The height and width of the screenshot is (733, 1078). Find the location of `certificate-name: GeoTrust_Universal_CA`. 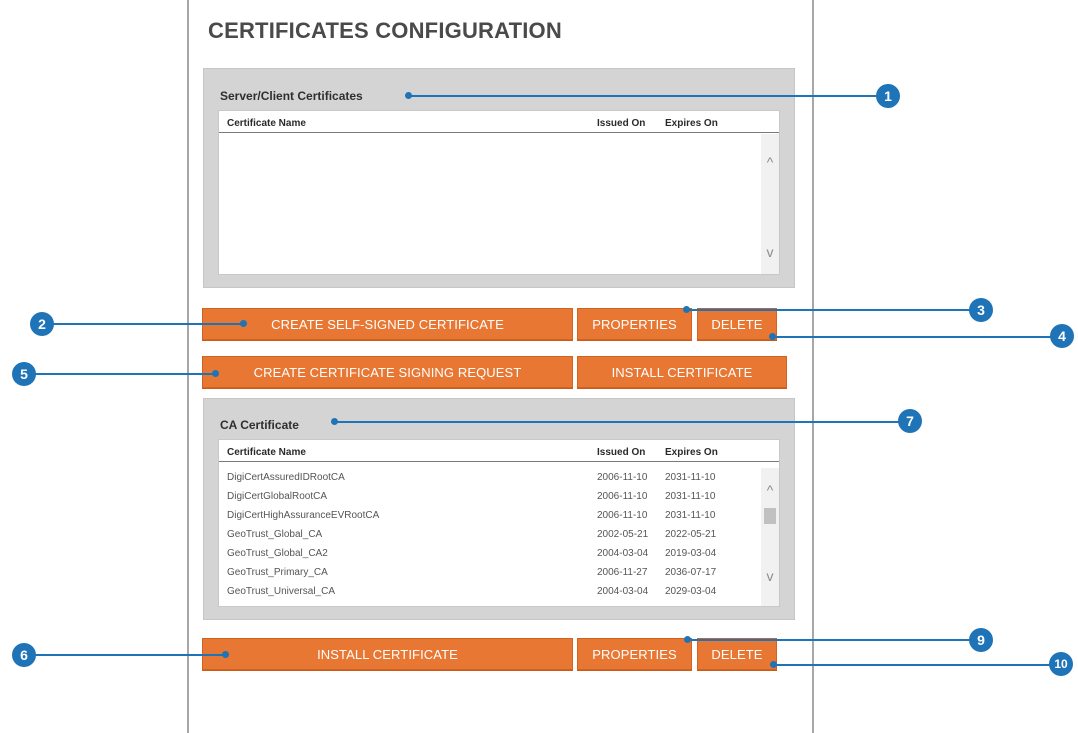

certificate-name: GeoTrust_Universal_CA is located at coordinates (281, 591).